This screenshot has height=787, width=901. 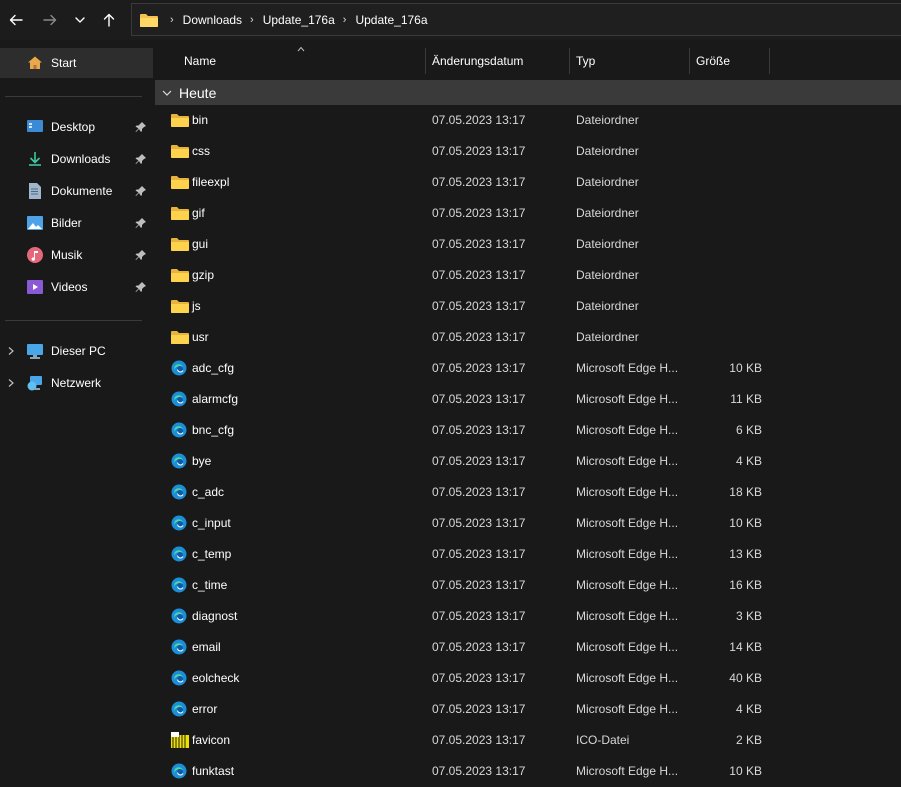 What do you see at coordinates (109, 20) in the screenshot?
I see `up-button` at bounding box center [109, 20].